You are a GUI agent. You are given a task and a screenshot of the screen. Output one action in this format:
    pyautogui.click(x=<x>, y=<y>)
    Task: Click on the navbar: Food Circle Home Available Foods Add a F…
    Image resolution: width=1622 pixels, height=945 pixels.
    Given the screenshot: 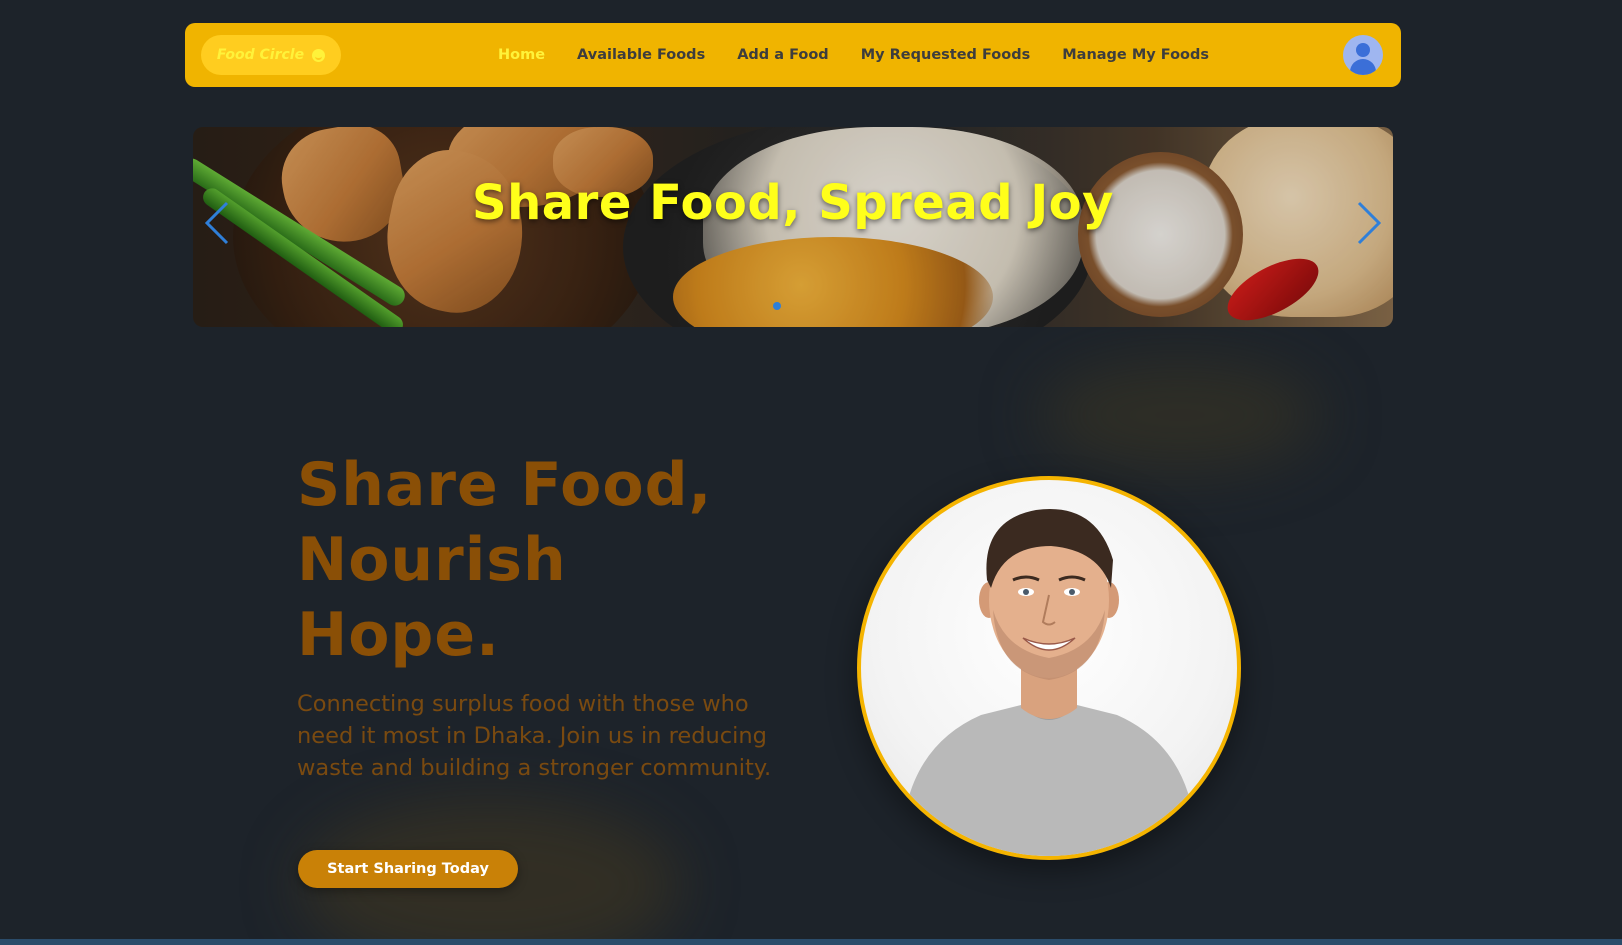 What is the action you would take?
    pyautogui.click(x=793, y=55)
    